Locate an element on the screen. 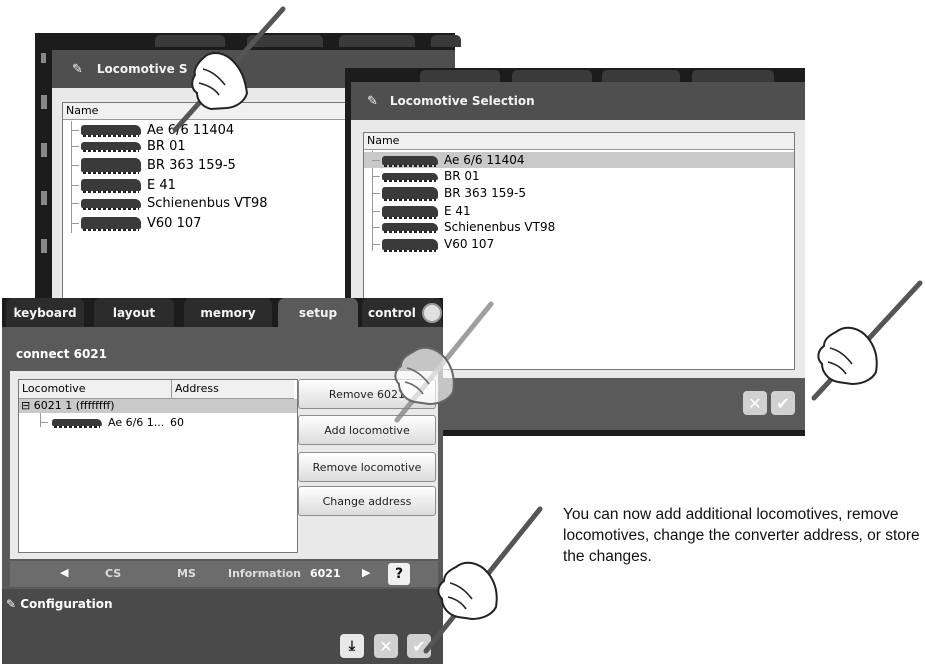 This screenshot has width=925, height=664. nav-item-cs: CS is located at coordinates (113, 573).